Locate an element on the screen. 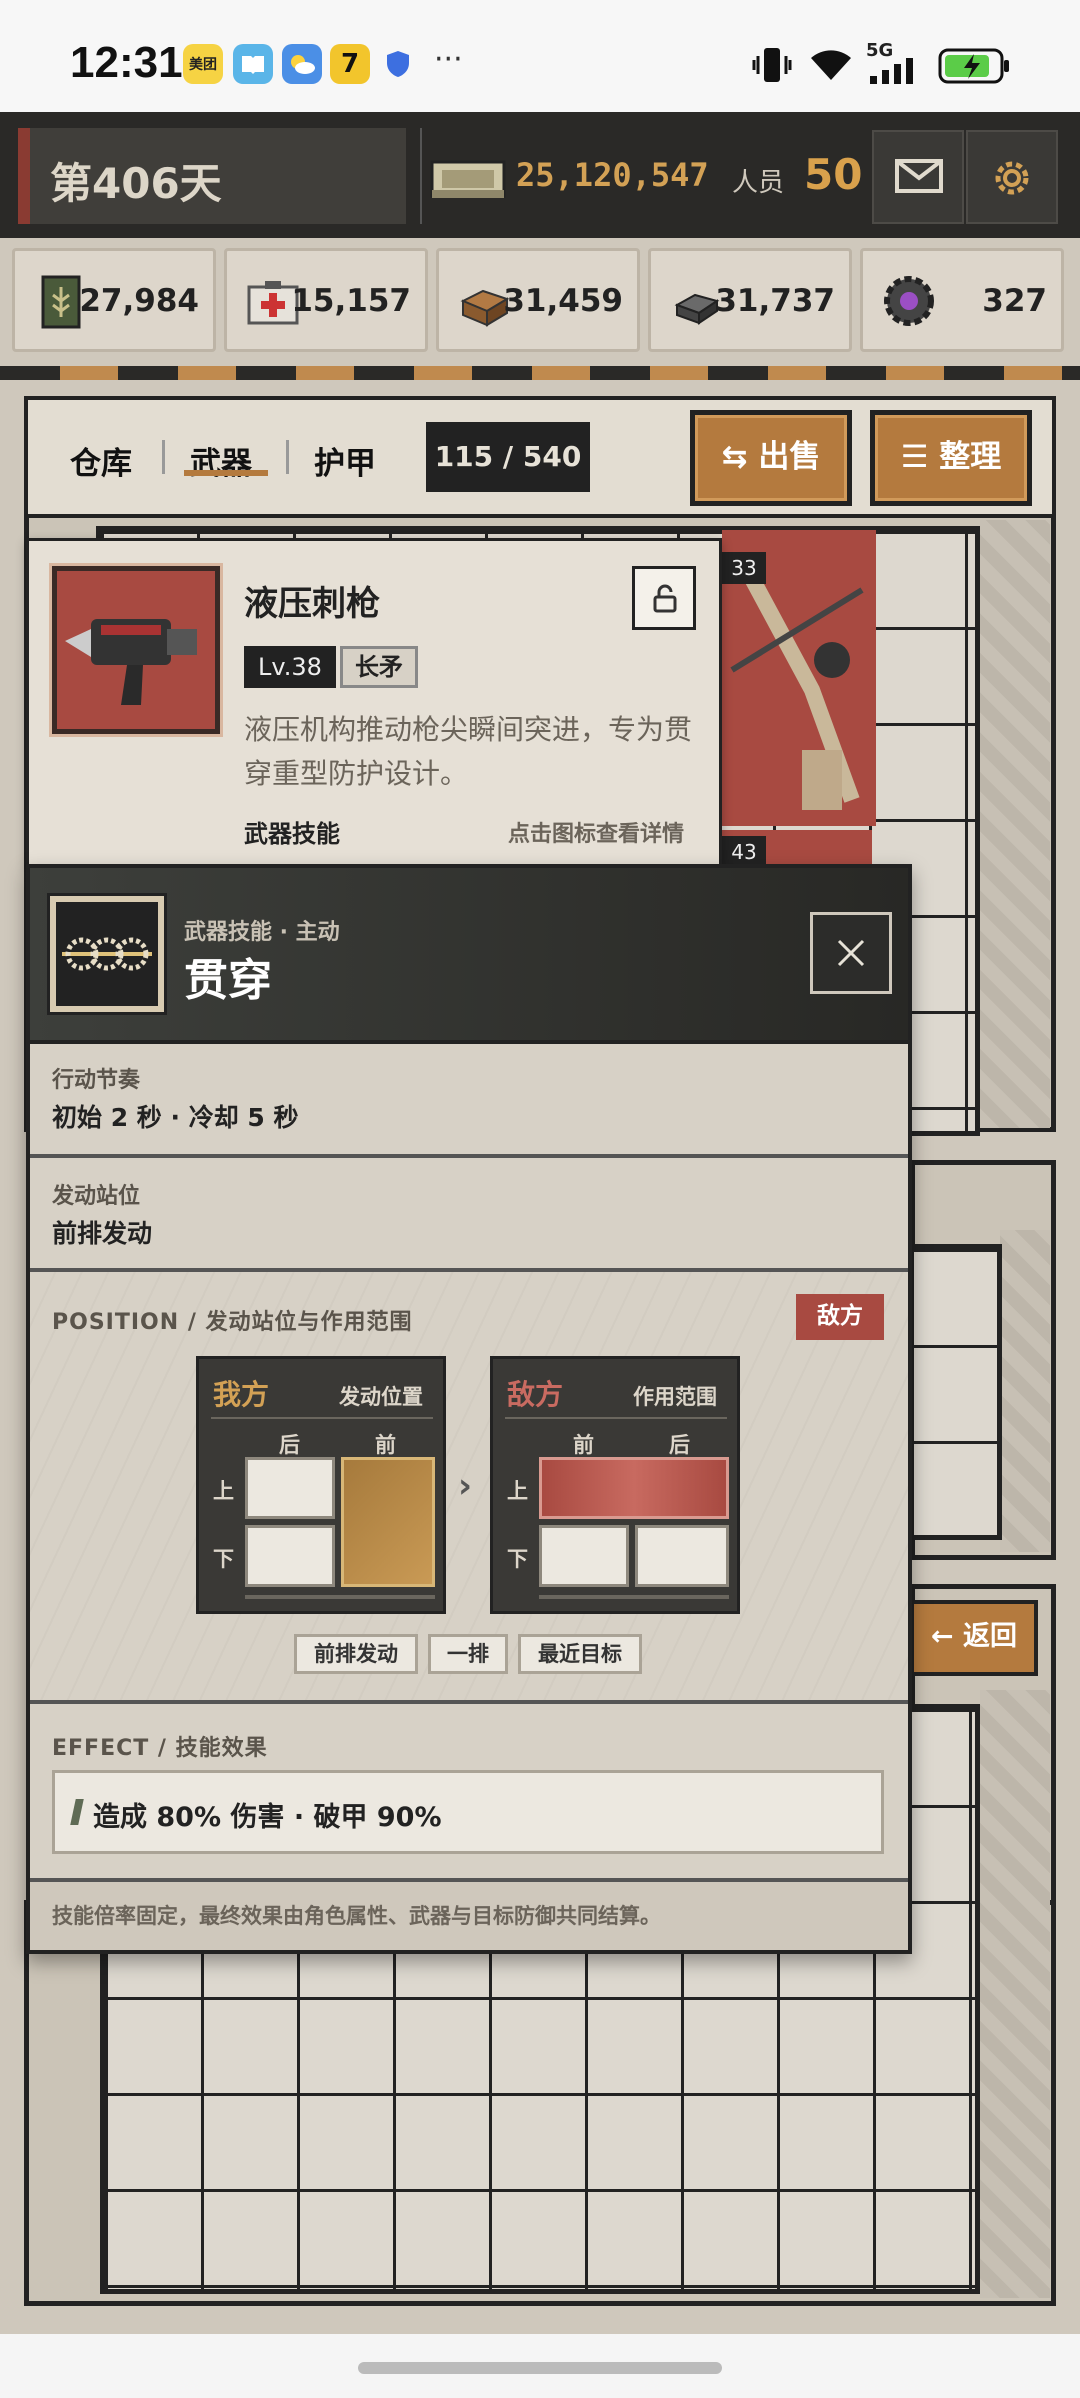  ally-row-top: 上 is located at coordinates (223, 1491).